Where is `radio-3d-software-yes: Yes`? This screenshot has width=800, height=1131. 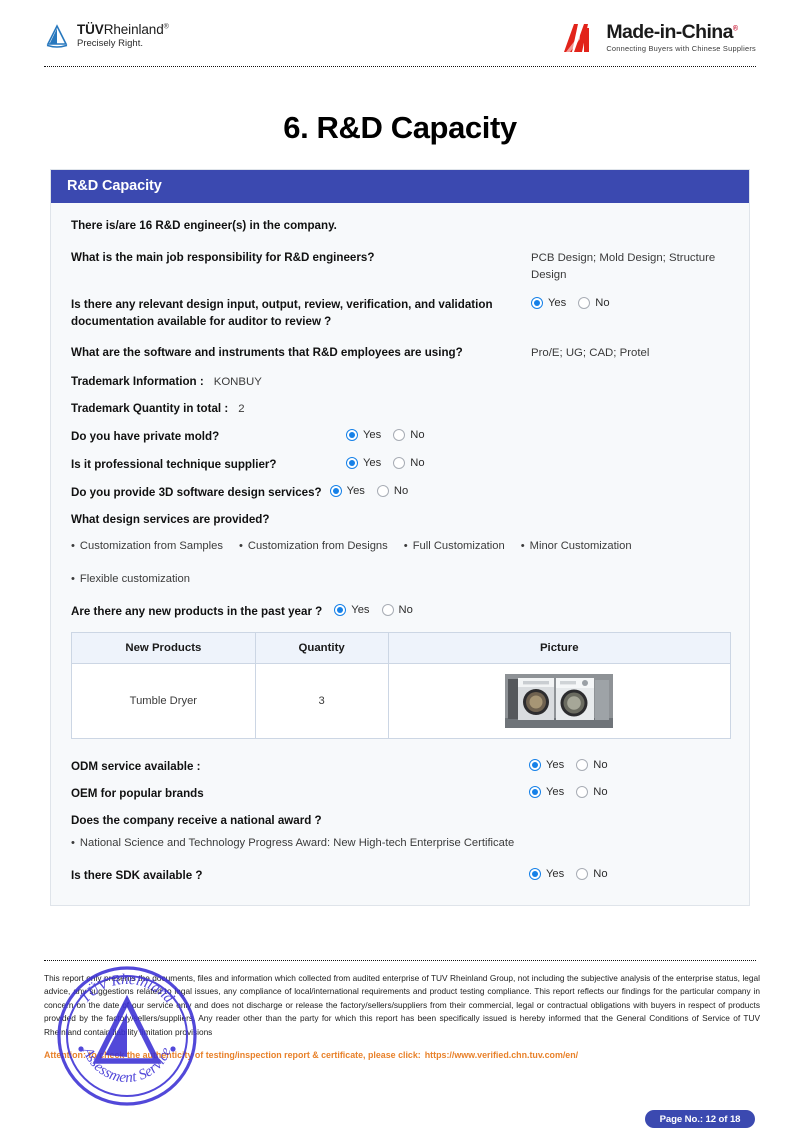 radio-3d-software-yes: Yes is located at coordinates (347, 491).